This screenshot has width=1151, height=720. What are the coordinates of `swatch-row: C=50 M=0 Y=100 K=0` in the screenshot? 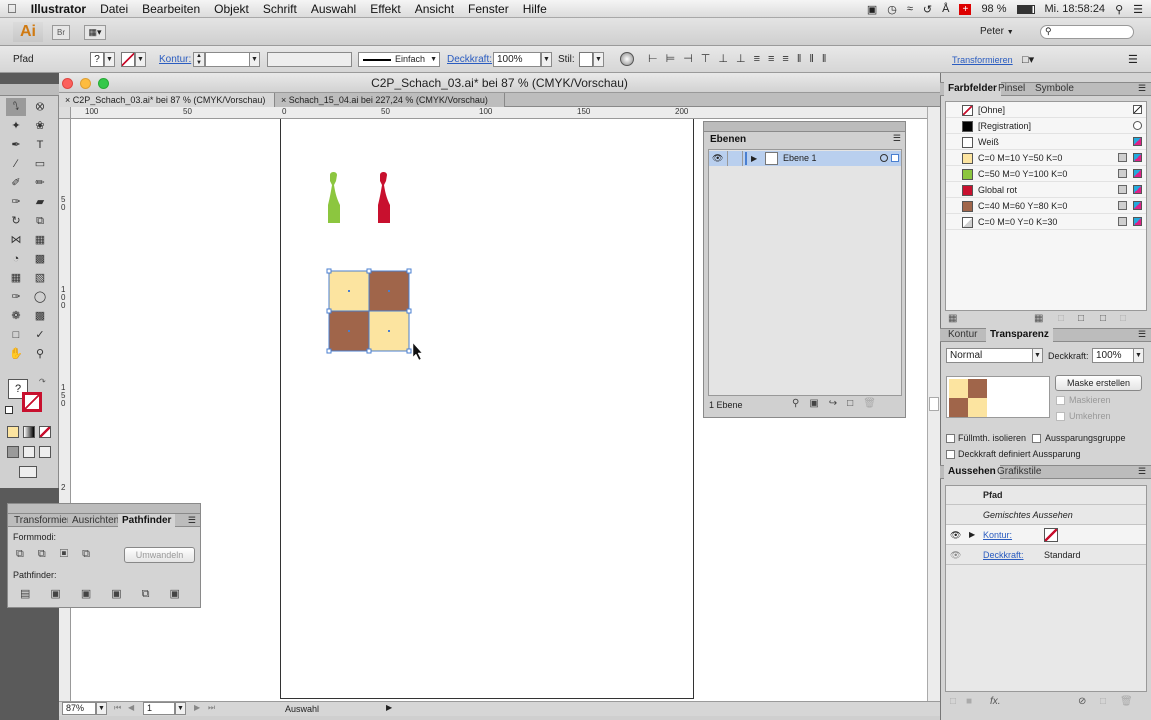 It's located at (1046, 174).